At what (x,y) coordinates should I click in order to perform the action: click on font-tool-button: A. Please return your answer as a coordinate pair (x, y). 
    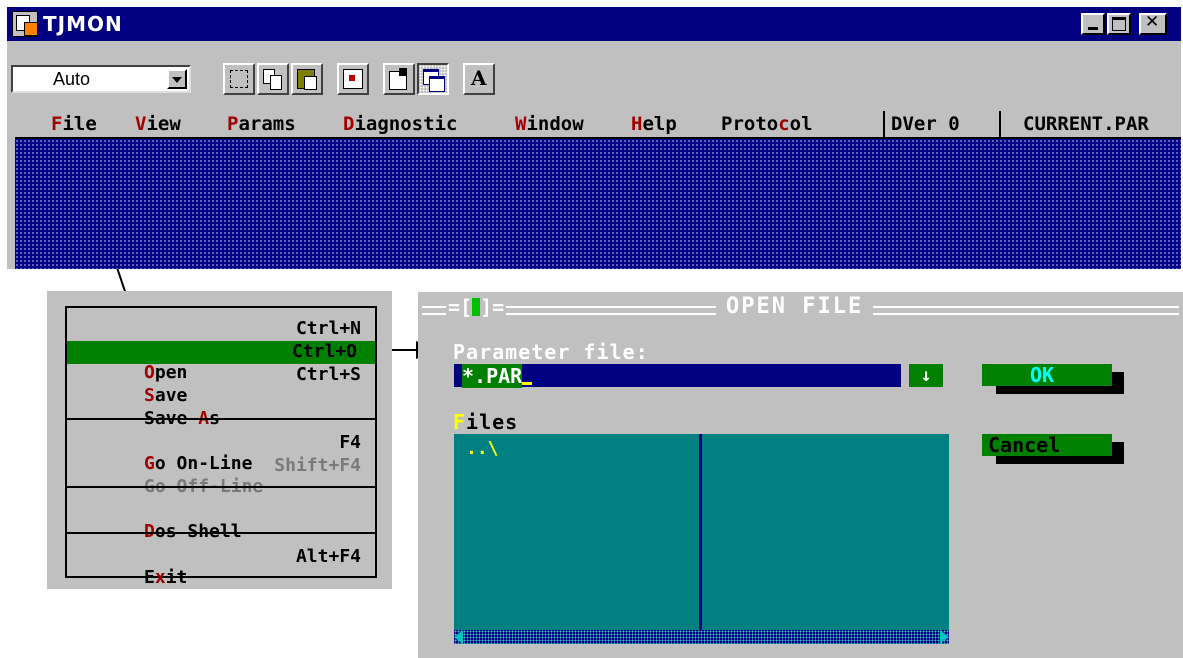
    Looking at the image, I should click on (479, 79).